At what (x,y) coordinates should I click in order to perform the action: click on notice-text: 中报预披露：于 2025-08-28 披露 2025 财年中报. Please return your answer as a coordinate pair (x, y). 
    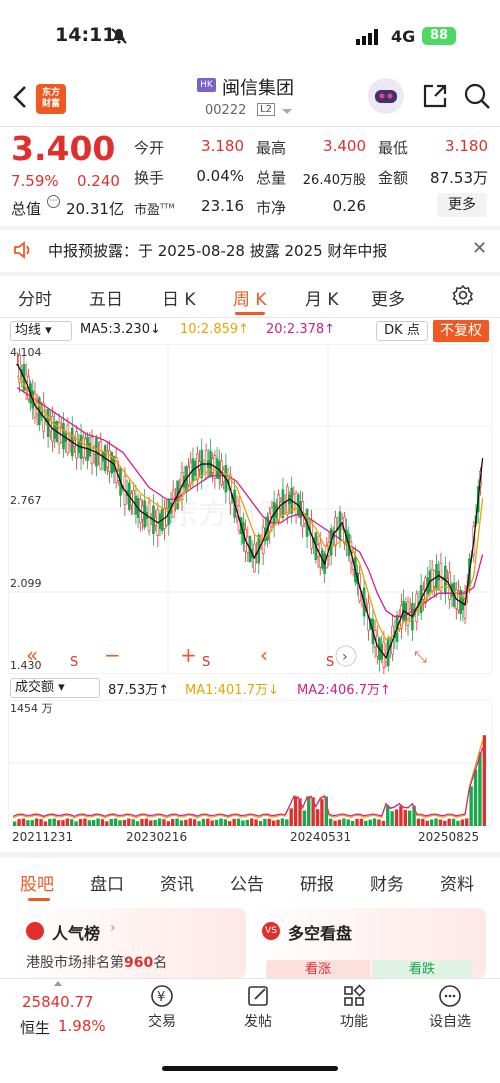
    Looking at the image, I should click on (218, 251).